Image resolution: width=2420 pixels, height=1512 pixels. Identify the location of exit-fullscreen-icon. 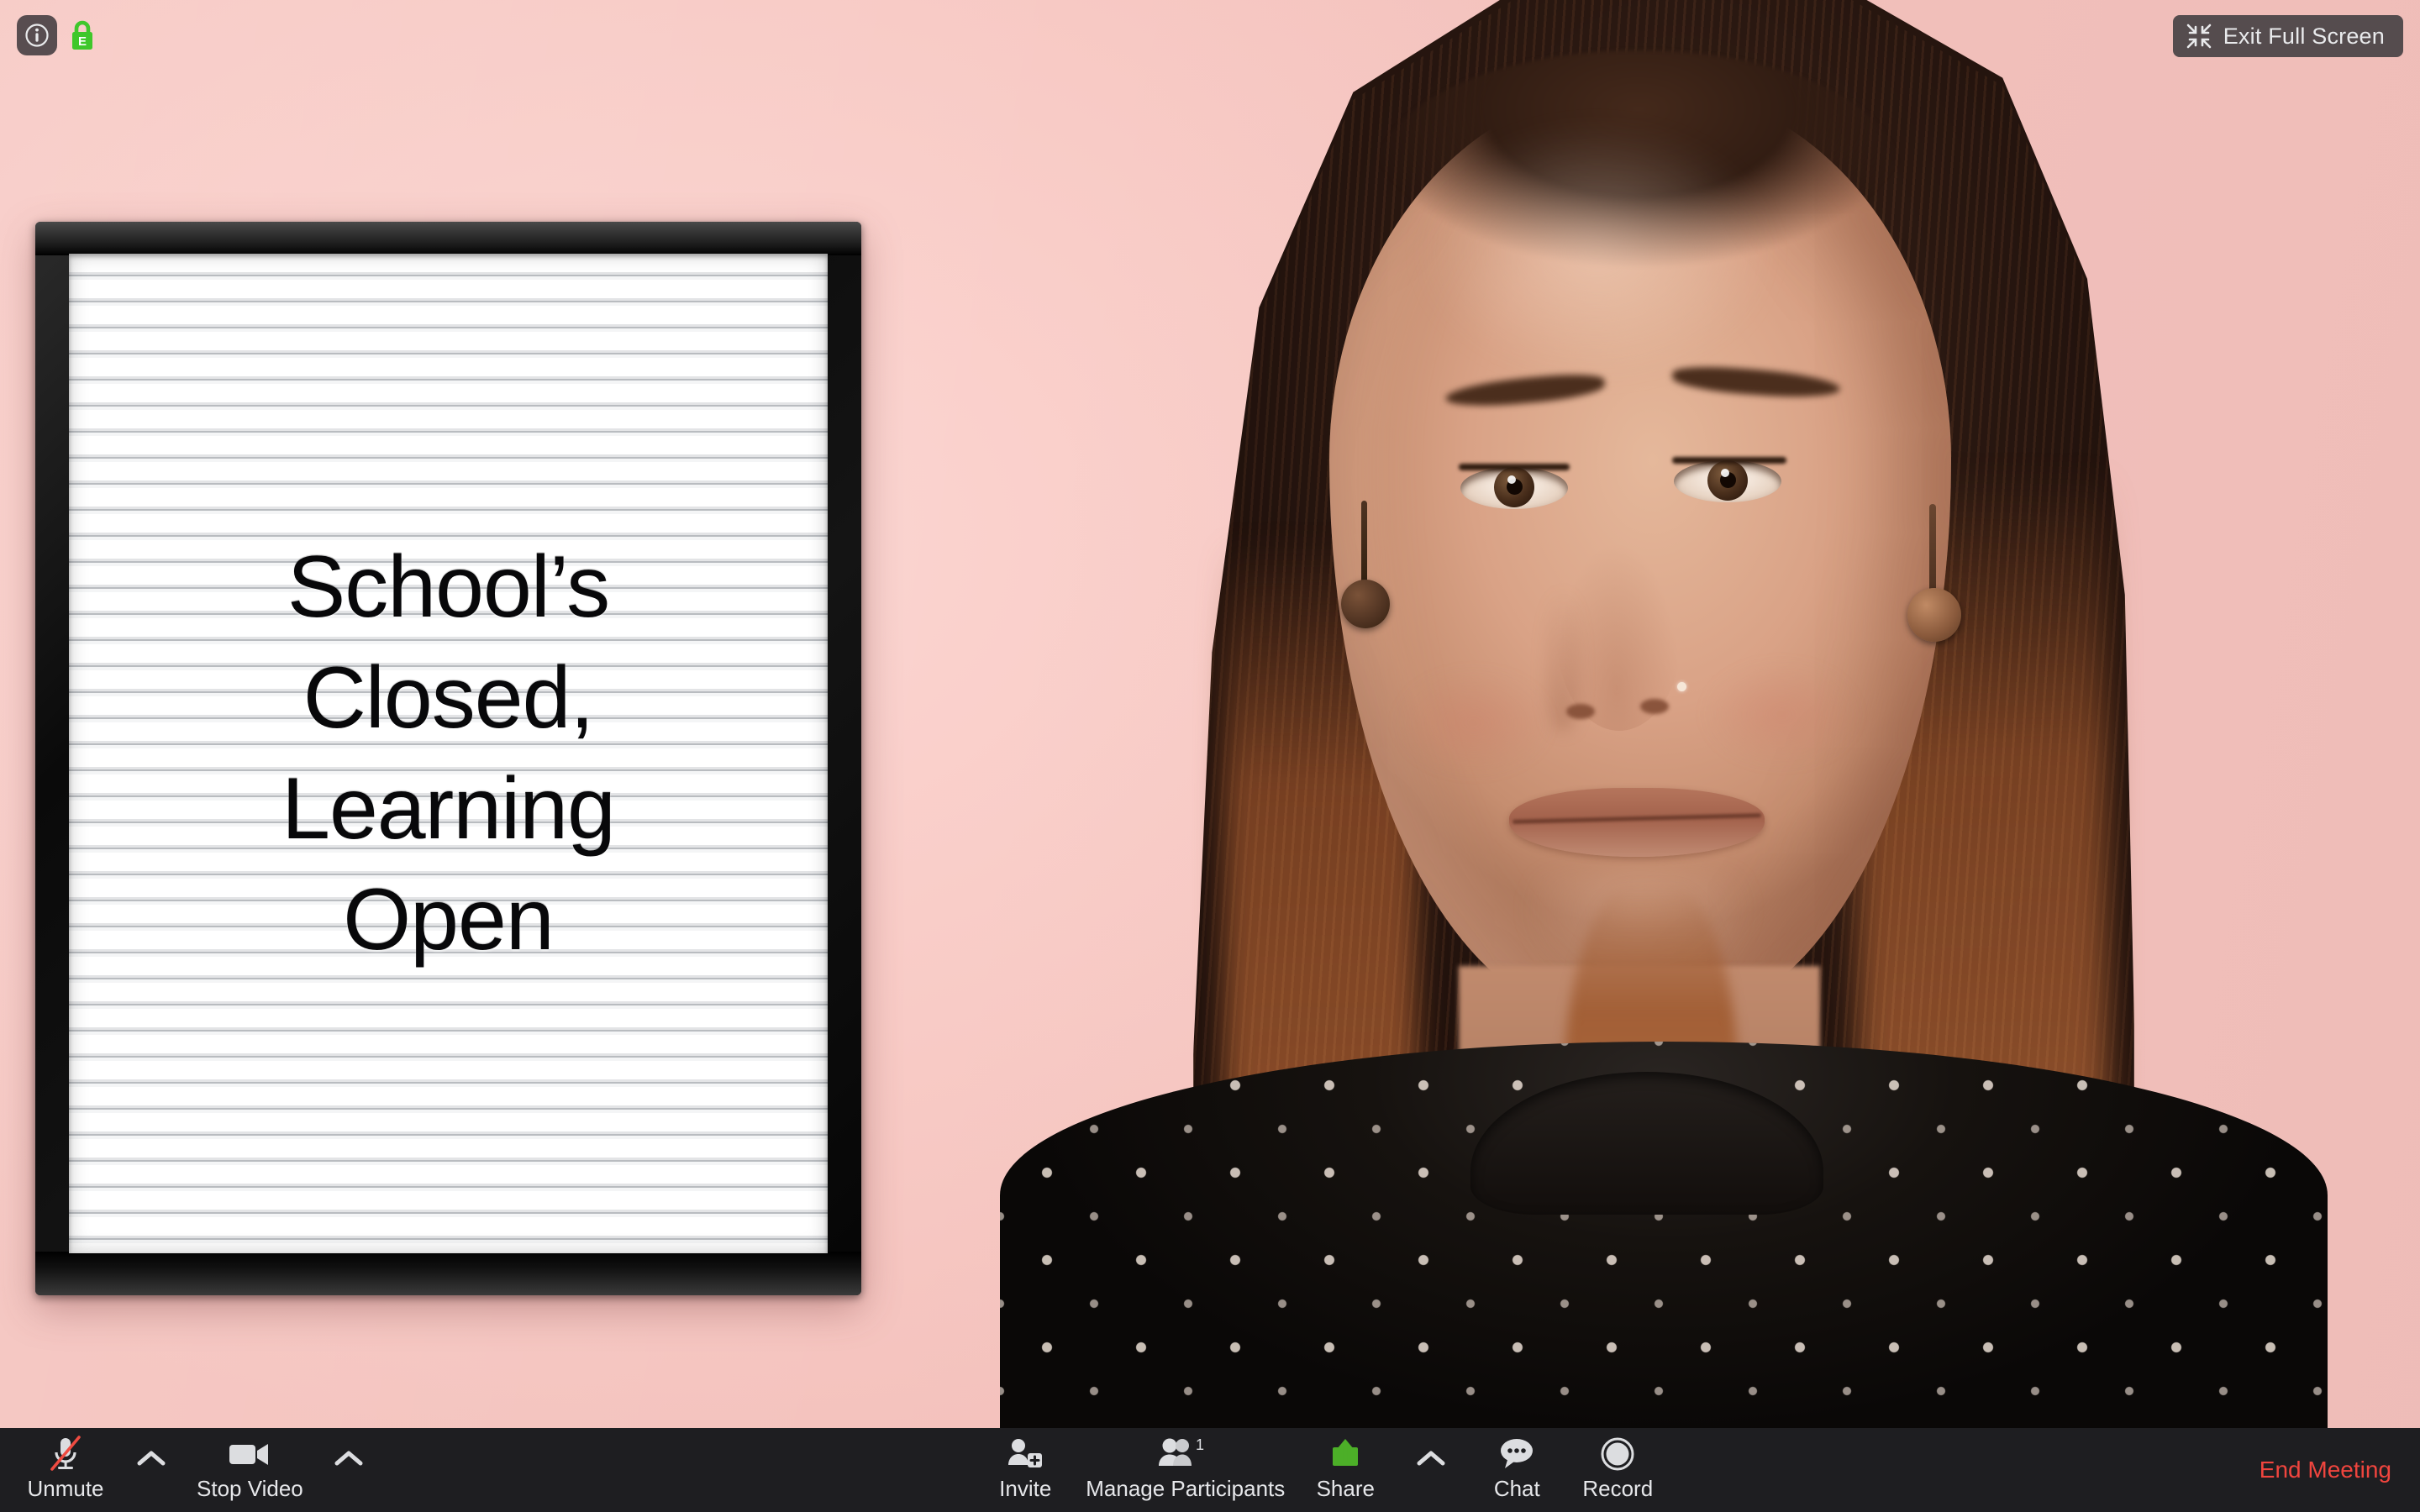
(2199, 36).